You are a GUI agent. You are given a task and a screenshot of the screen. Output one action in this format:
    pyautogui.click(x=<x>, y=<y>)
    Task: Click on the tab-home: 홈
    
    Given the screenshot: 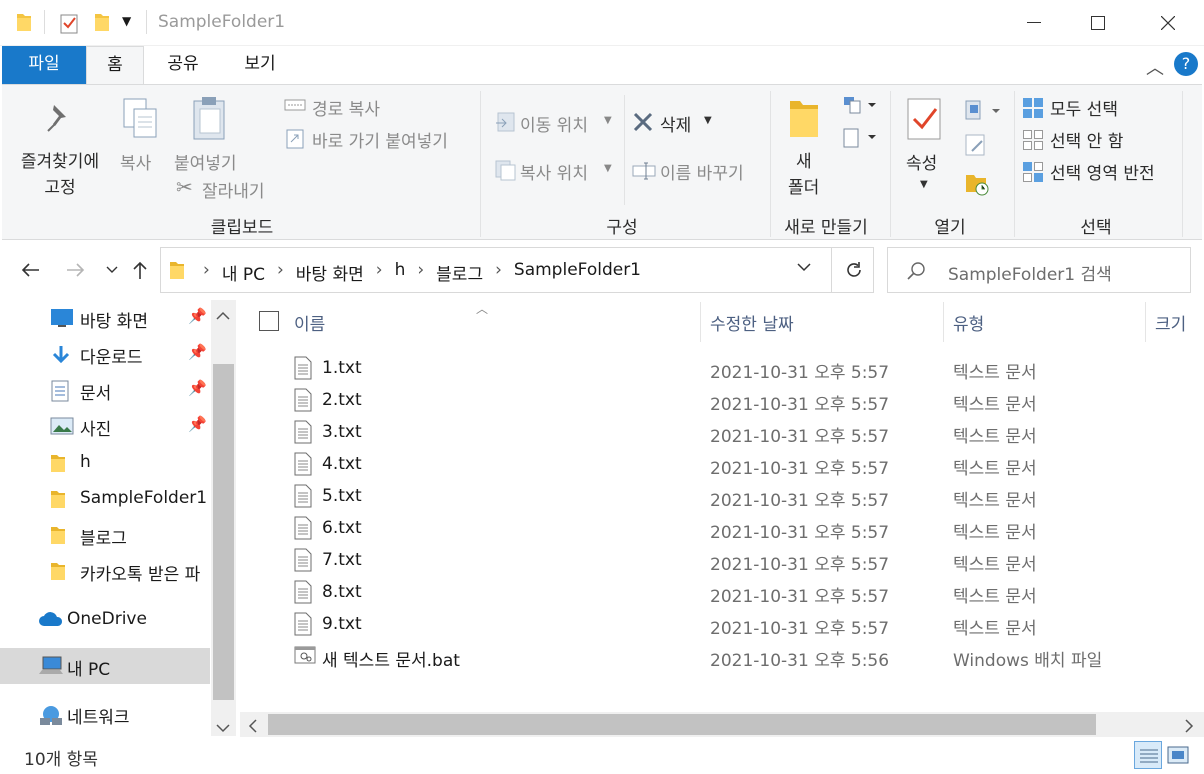 What is the action you would take?
    pyautogui.click(x=115, y=65)
    